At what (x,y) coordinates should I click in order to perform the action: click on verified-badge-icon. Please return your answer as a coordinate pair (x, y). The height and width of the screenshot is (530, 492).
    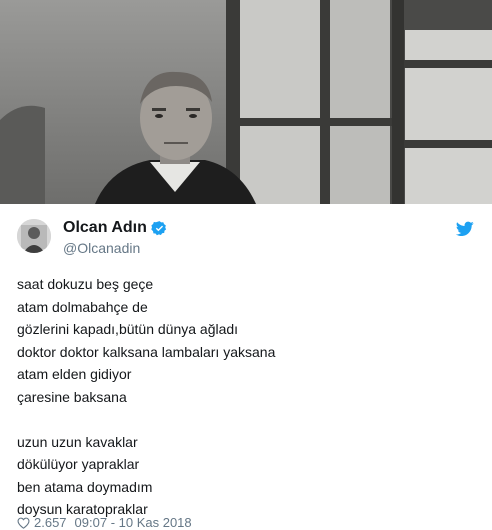
    Looking at the image, I should click on (158, 227).